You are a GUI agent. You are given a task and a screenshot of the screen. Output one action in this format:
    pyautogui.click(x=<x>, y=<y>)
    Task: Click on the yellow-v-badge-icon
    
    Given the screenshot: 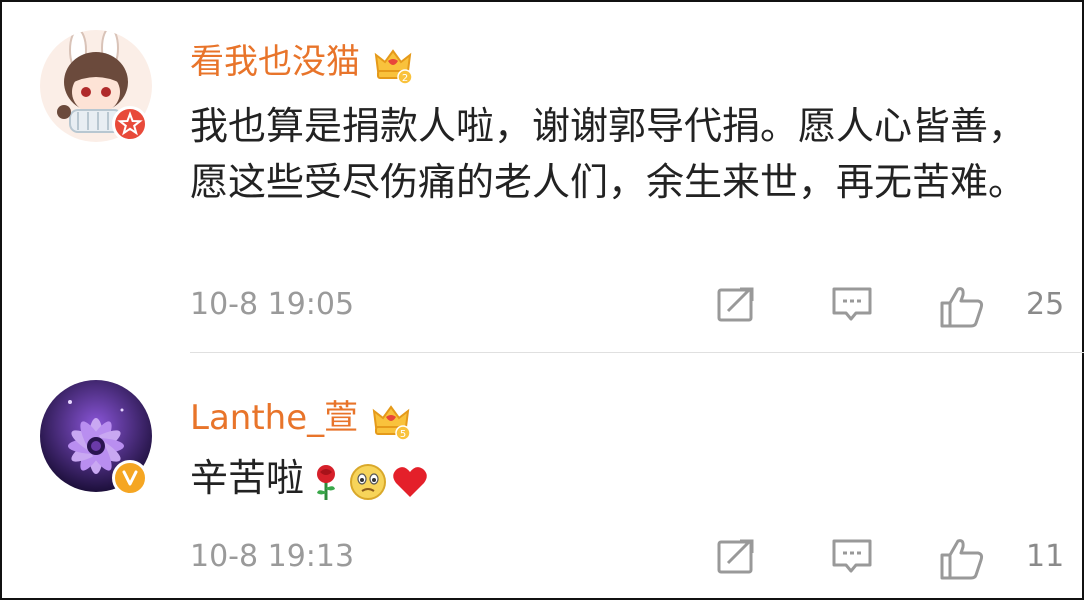 What is the action you would take?
    pyautogui.click(x=130, y=478)
    